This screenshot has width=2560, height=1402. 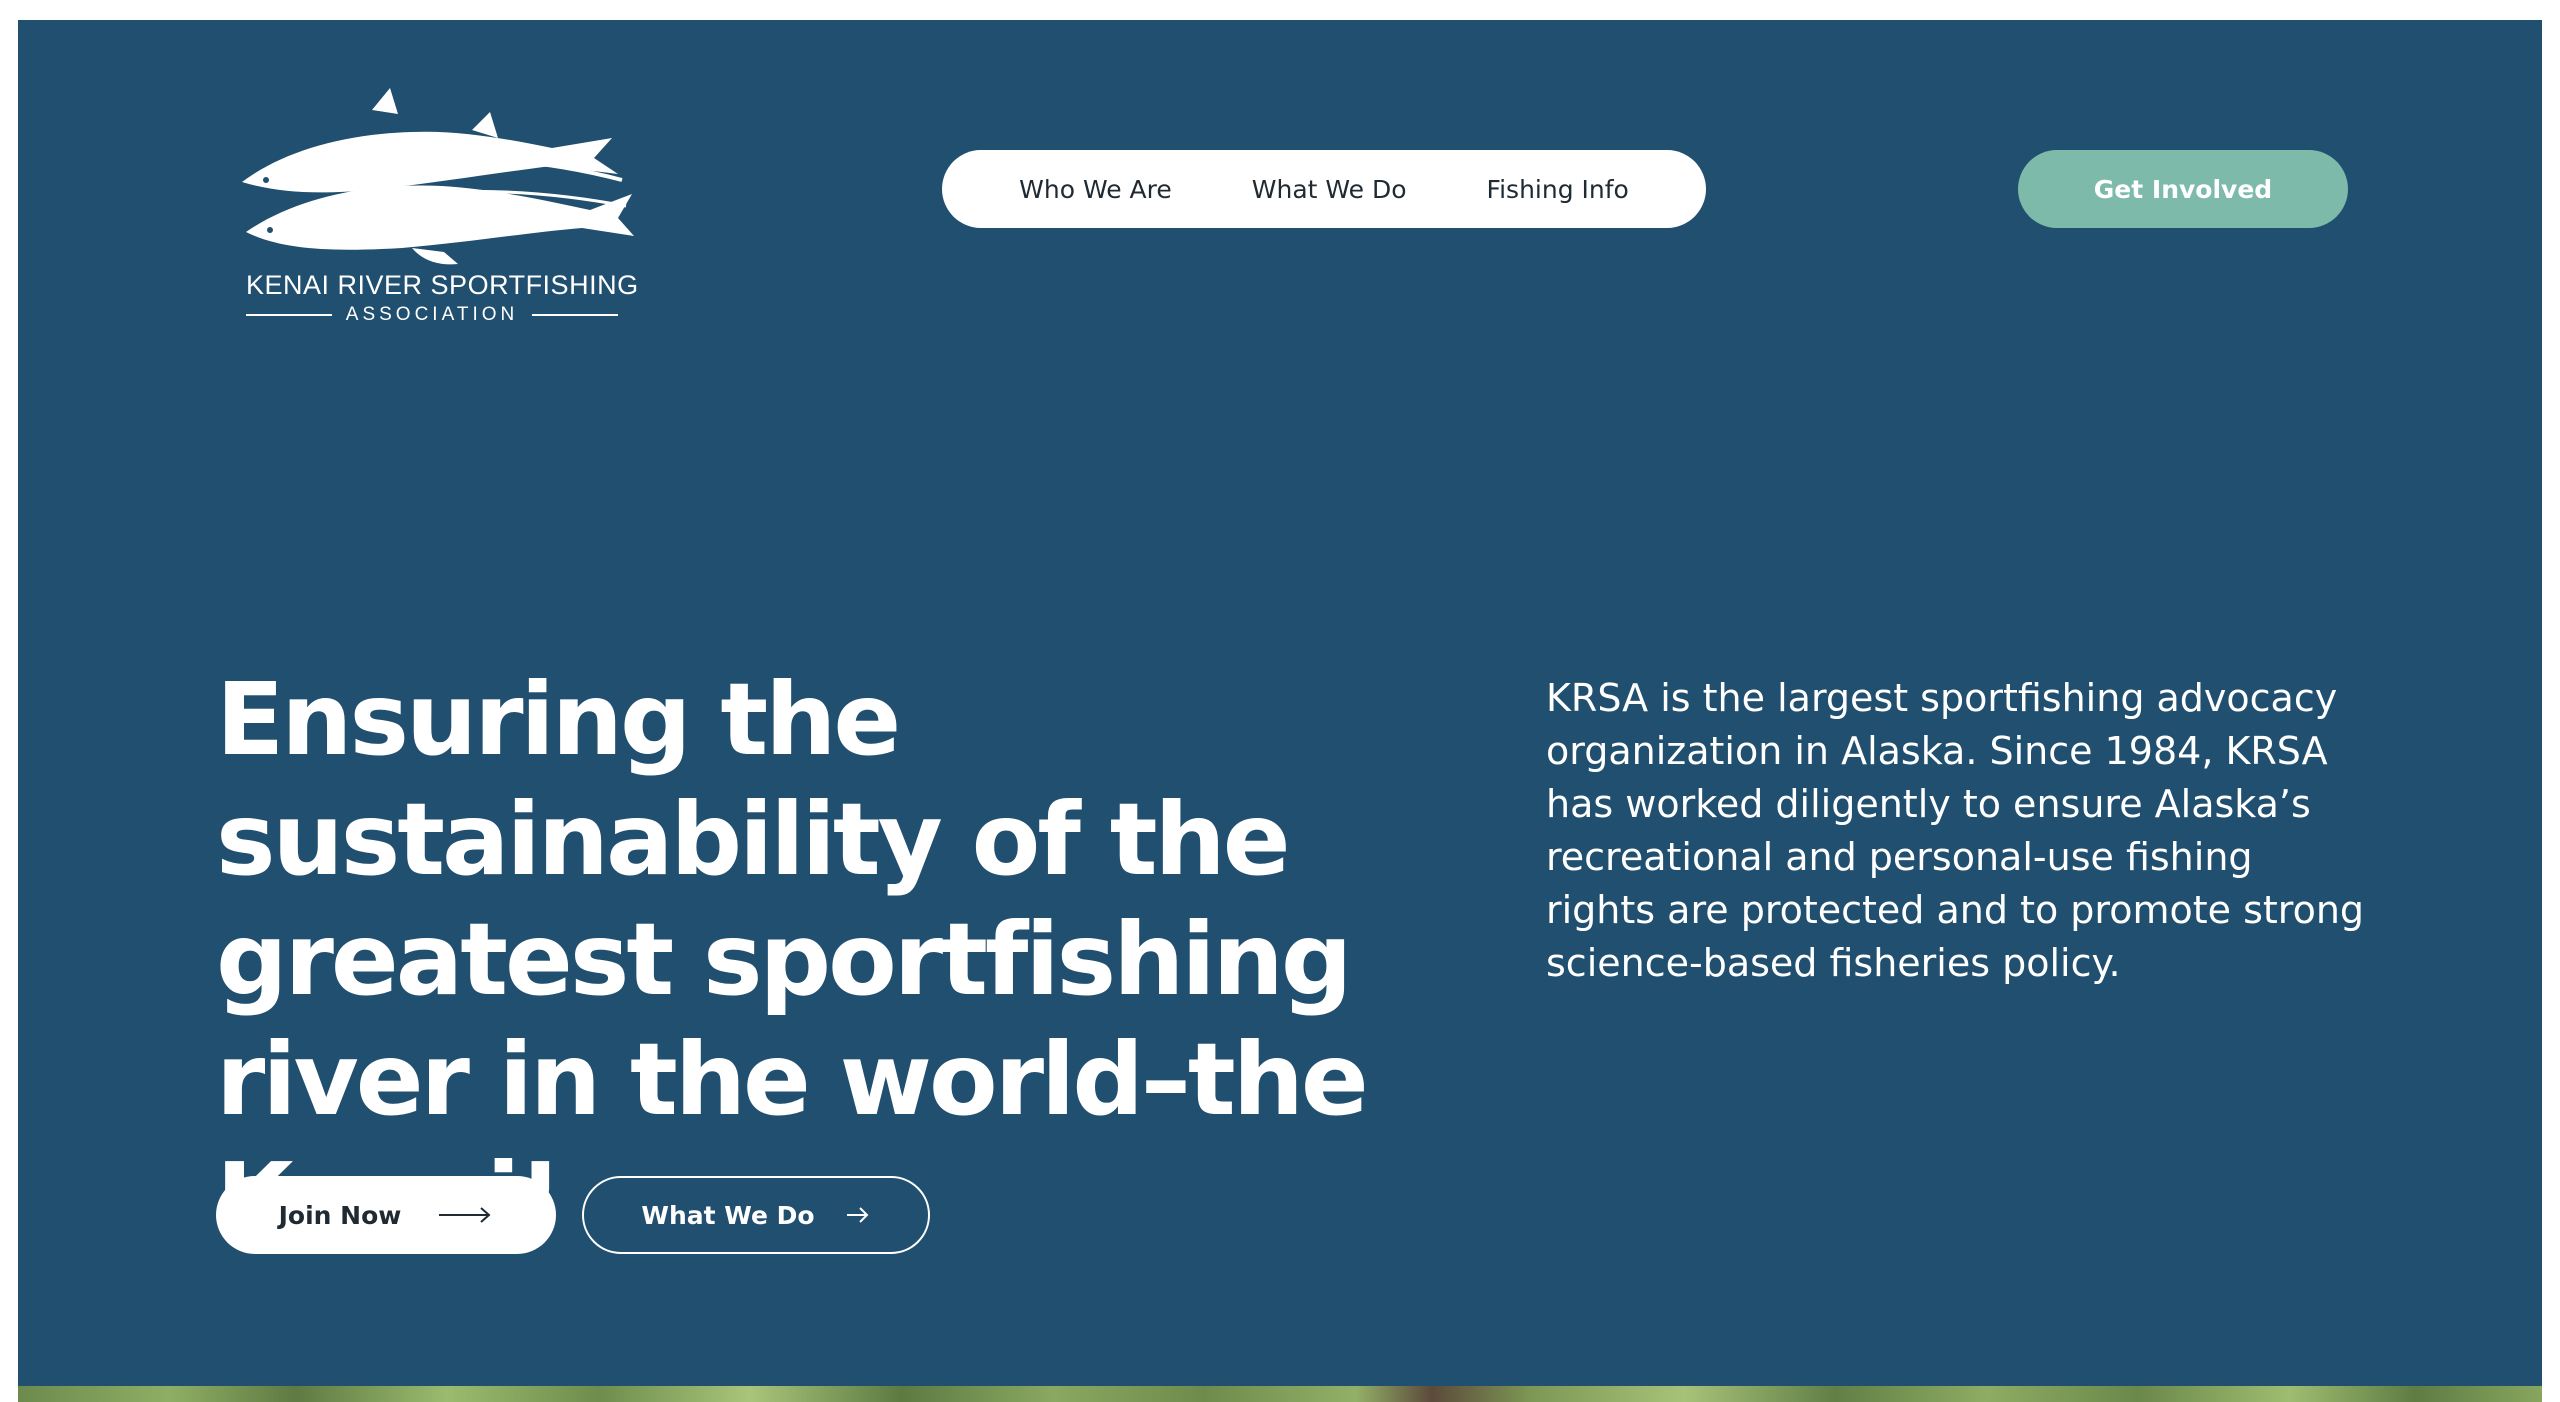 I want to click on site-logo: KENAI RIVER SPORTFISHING ASSOCIATION, so click(x=432, y=207).